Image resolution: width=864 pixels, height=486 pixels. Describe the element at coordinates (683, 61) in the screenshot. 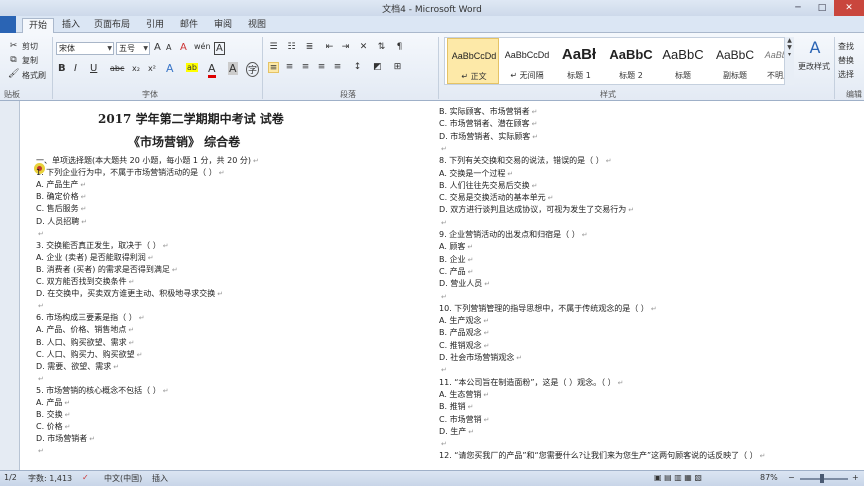

I see `style-title: AaBbC 标题` at that location.